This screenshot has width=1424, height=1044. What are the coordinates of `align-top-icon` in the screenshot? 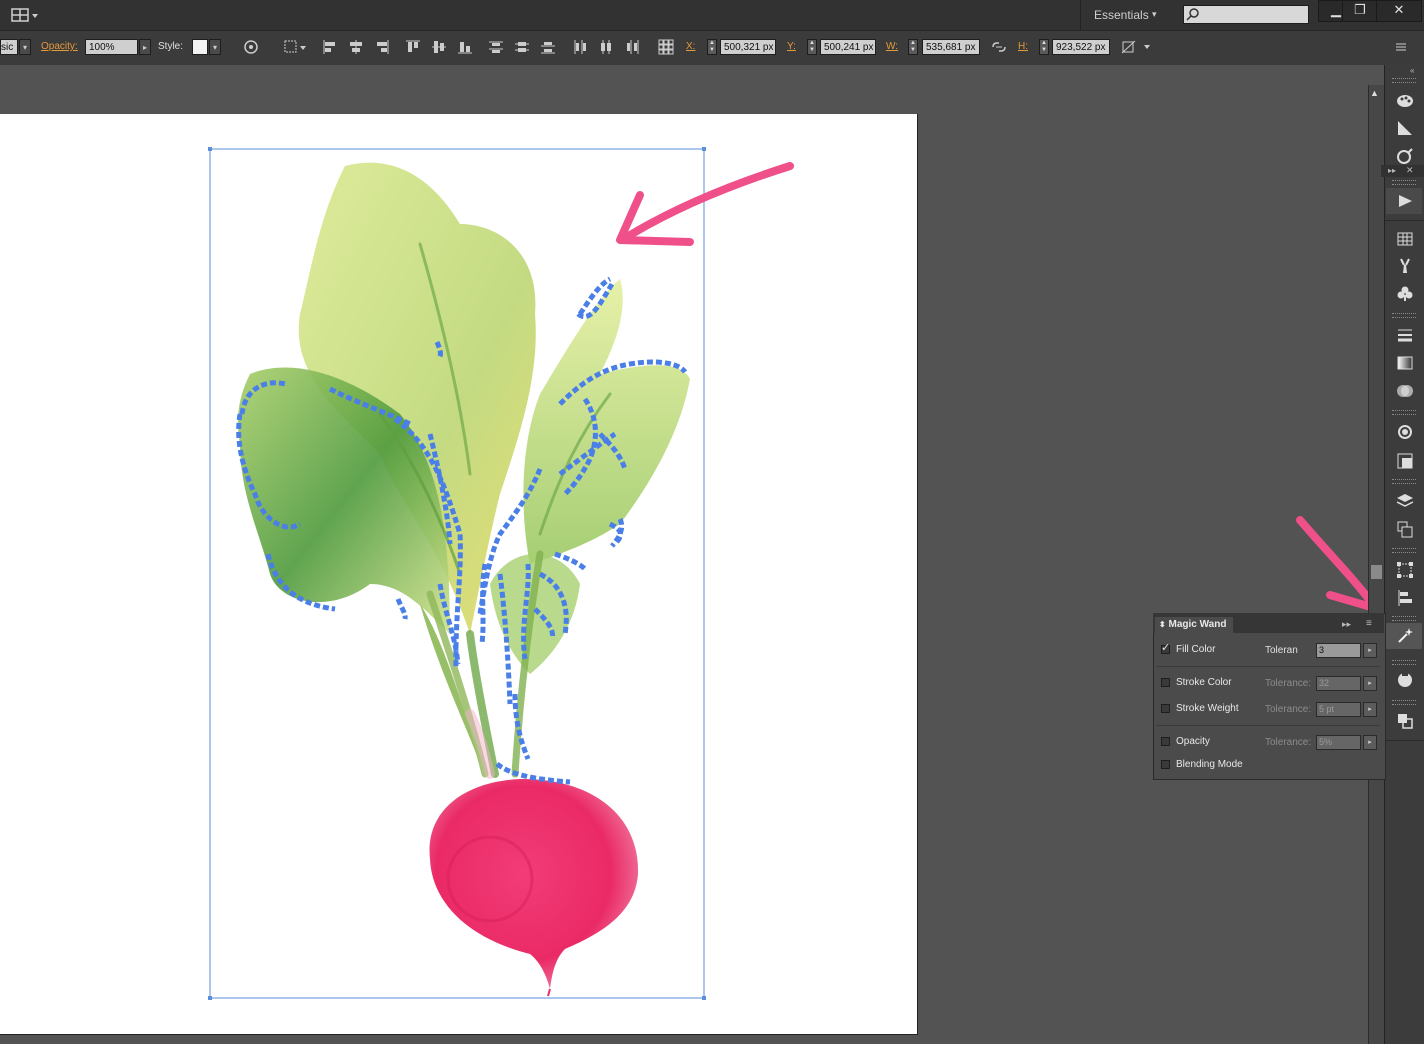 It's located at (413, 47).